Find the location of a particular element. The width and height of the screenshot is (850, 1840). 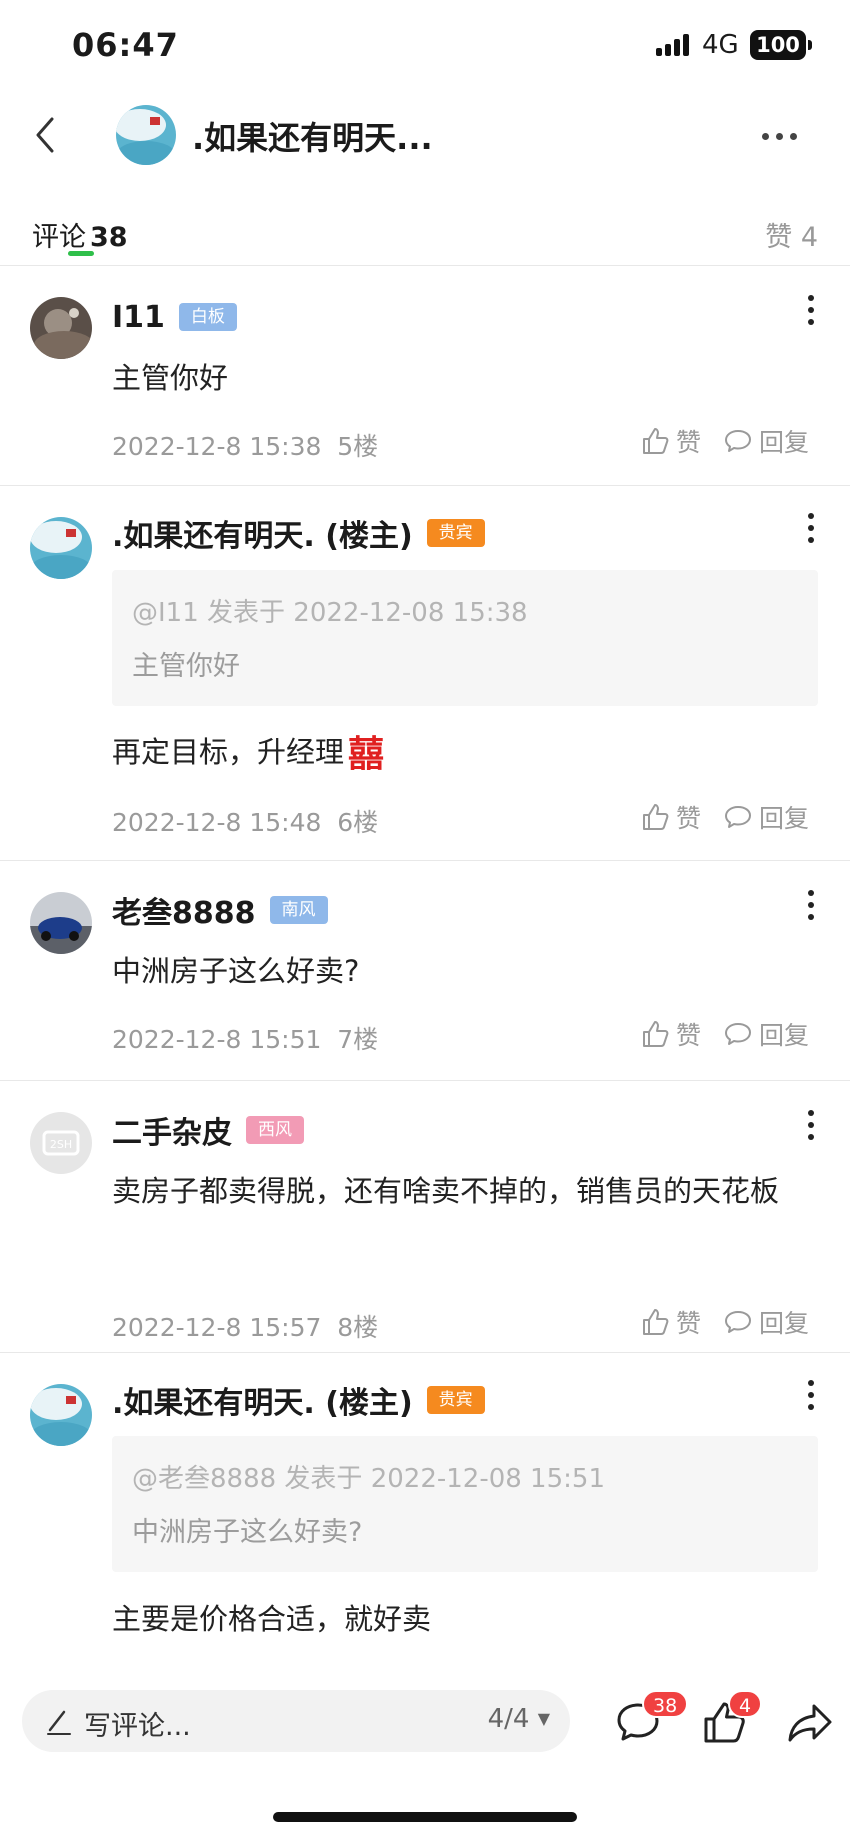

page-indicator: 4/4 is located at coordinates (508, 1719).